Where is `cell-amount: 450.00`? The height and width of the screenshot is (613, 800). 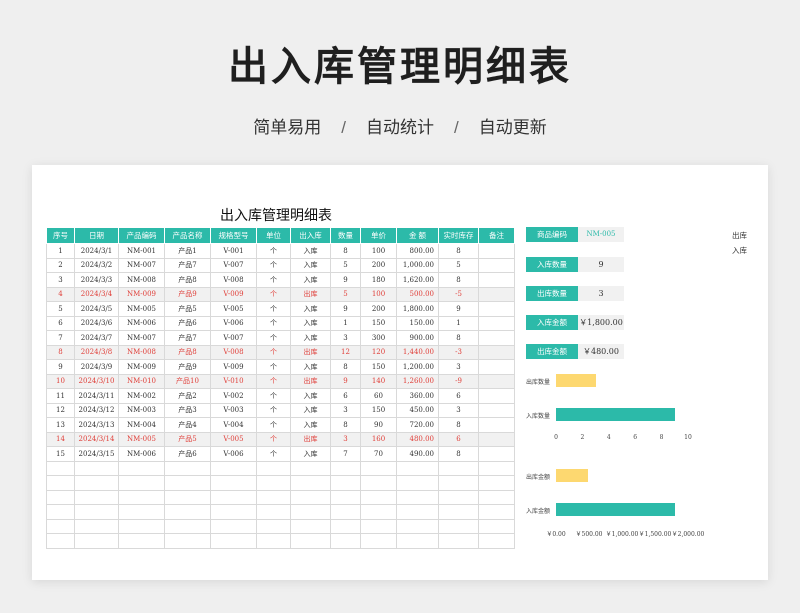 cell-amount: 450.00 is located at coordinates (417, 410).